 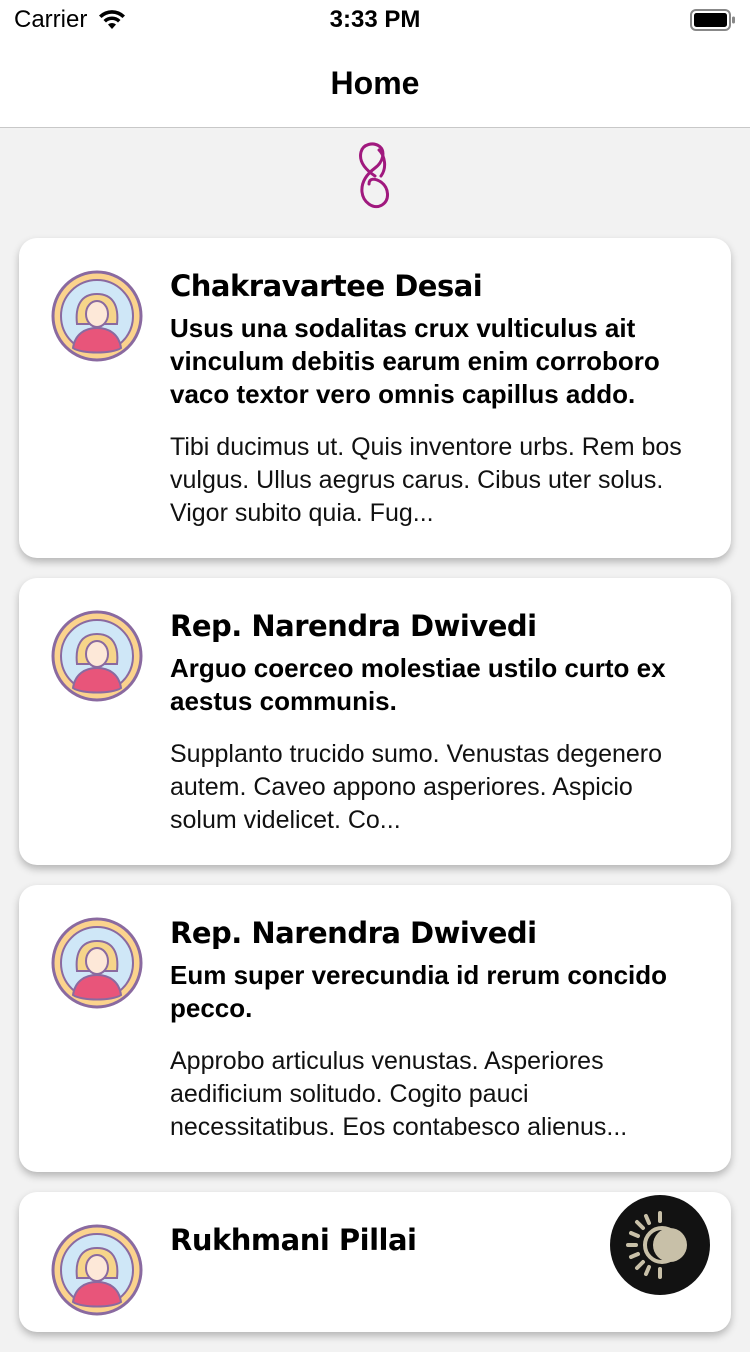 I want to click on navigation-bar: Home, so click(x=375, y=84).